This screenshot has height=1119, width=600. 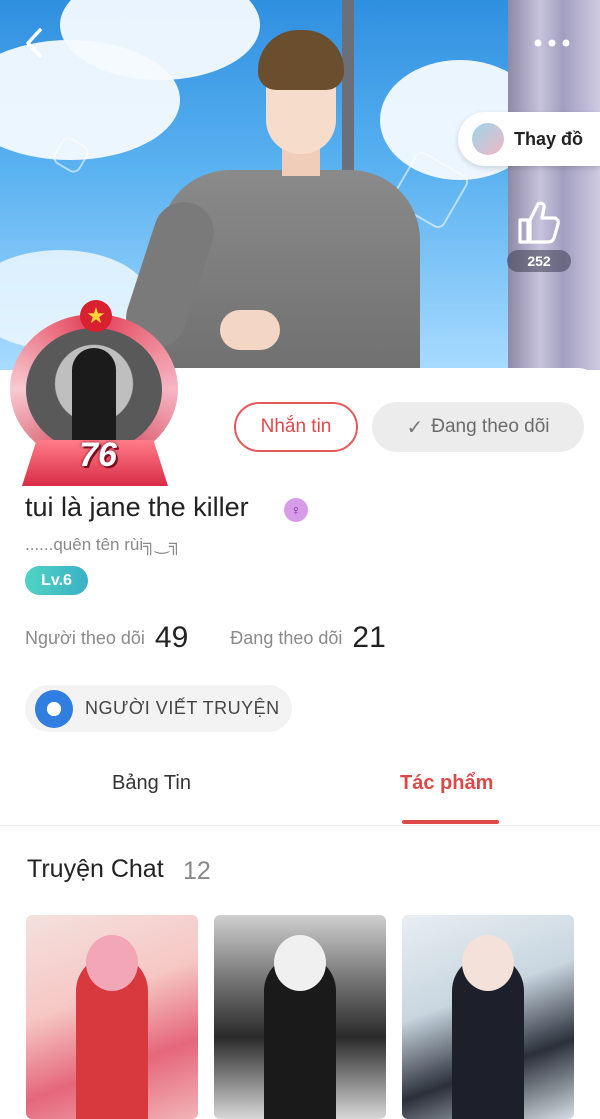 I want to click on checkmark-icon: ✓, so click(x=415, y=427).